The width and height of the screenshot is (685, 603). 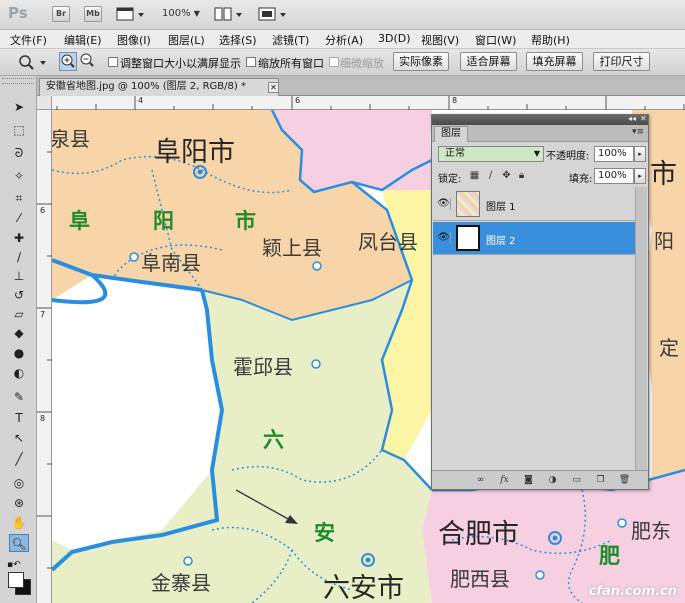 What do you see at coordinates (554, 61) in the screenshot?
I see `fill-screen-button: 填充屏幕` at bounding box center [554, 61].